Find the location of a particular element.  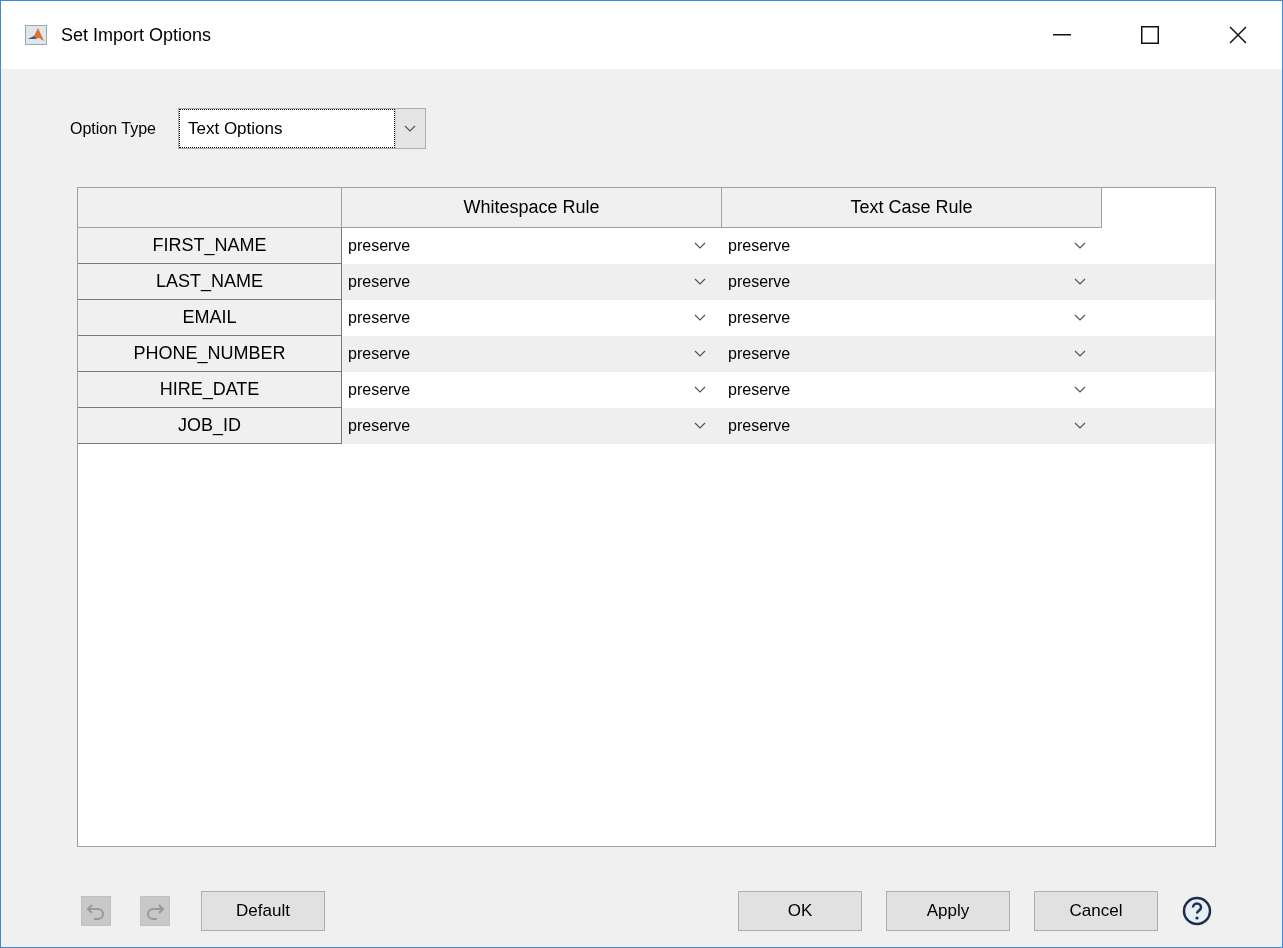

minimize-icon is located at coordinates (1062, 35).